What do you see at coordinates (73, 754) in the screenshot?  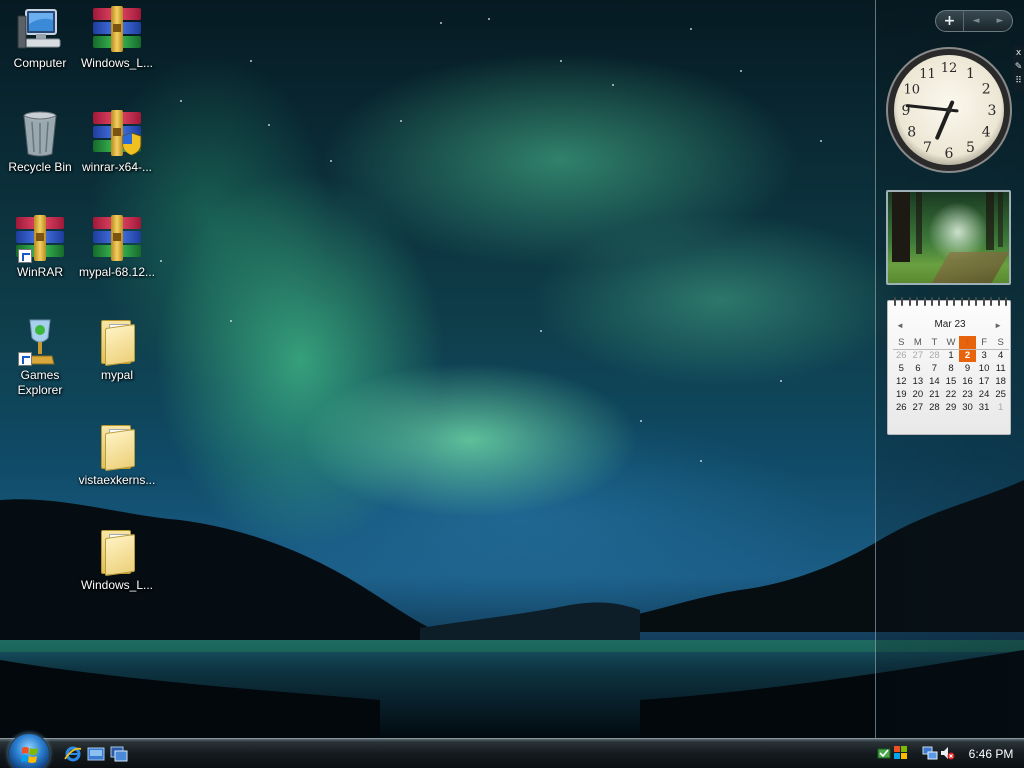 I see `internet-explorer-icon` at bounding box center [73, 754].